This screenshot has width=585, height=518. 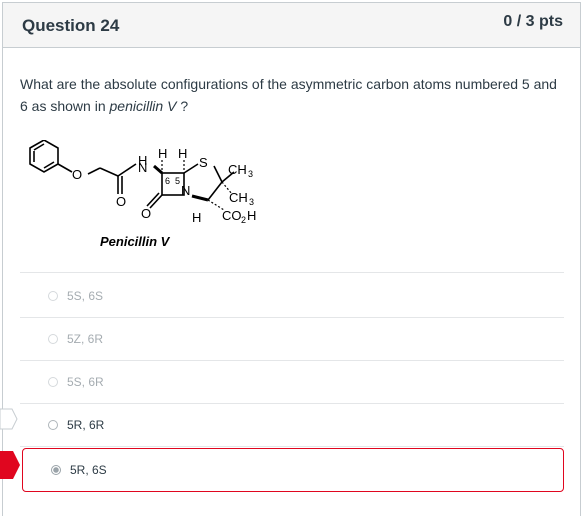 What do you see at coordinates (56, 470) in the screenshot?
I see `radio-button-checked` at bounding box center [56, 470].